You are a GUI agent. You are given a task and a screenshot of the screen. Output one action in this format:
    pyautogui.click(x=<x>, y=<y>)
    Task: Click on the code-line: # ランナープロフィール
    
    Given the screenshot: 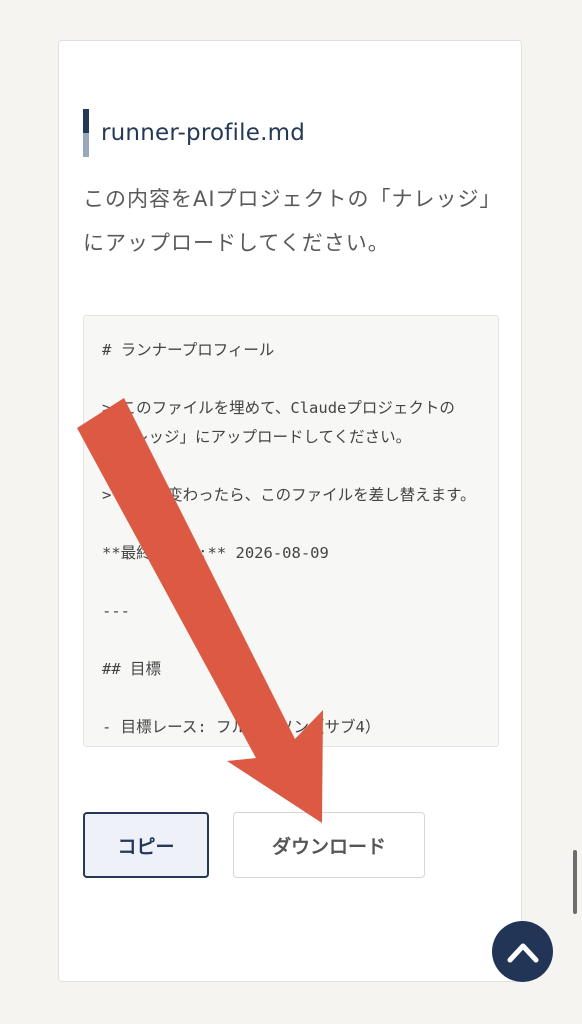 What is the action you would take?
    pyautogui.click(x=188, y=350)
    